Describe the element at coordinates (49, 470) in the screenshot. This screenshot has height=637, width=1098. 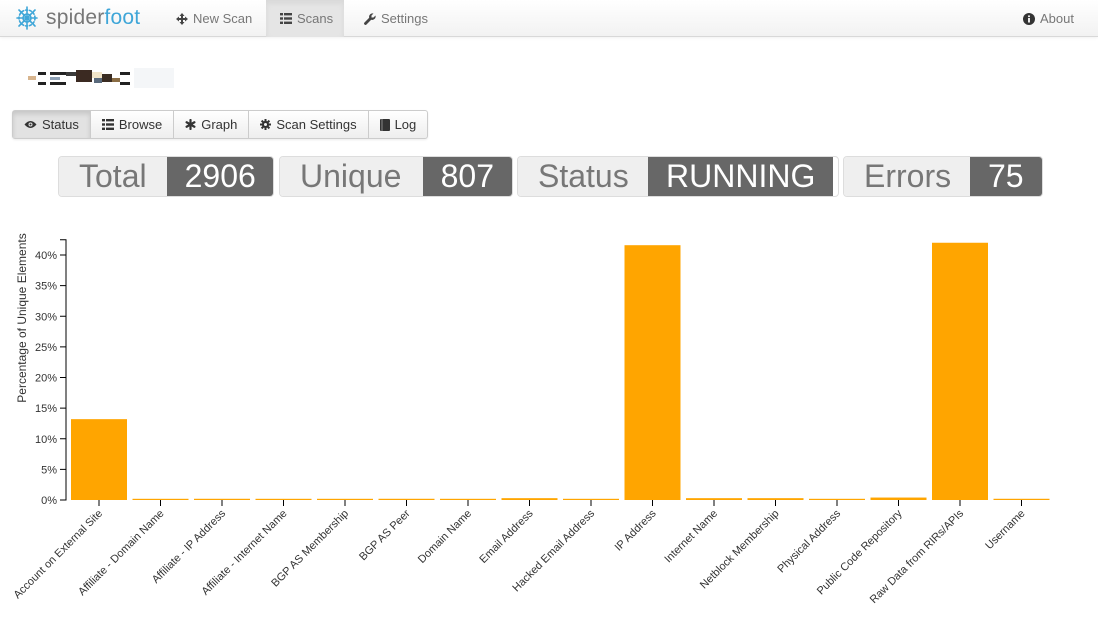
I see `y-tick-label: 5%` at that location.